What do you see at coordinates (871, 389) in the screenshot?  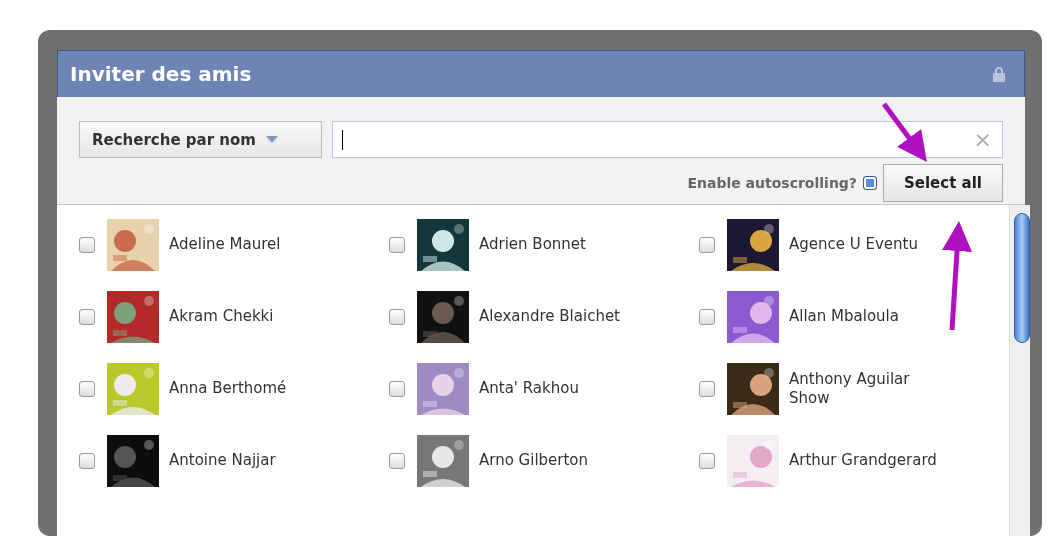 I see `friend-name: Anthony Aguilar Show` at bounding box center [871, 389].